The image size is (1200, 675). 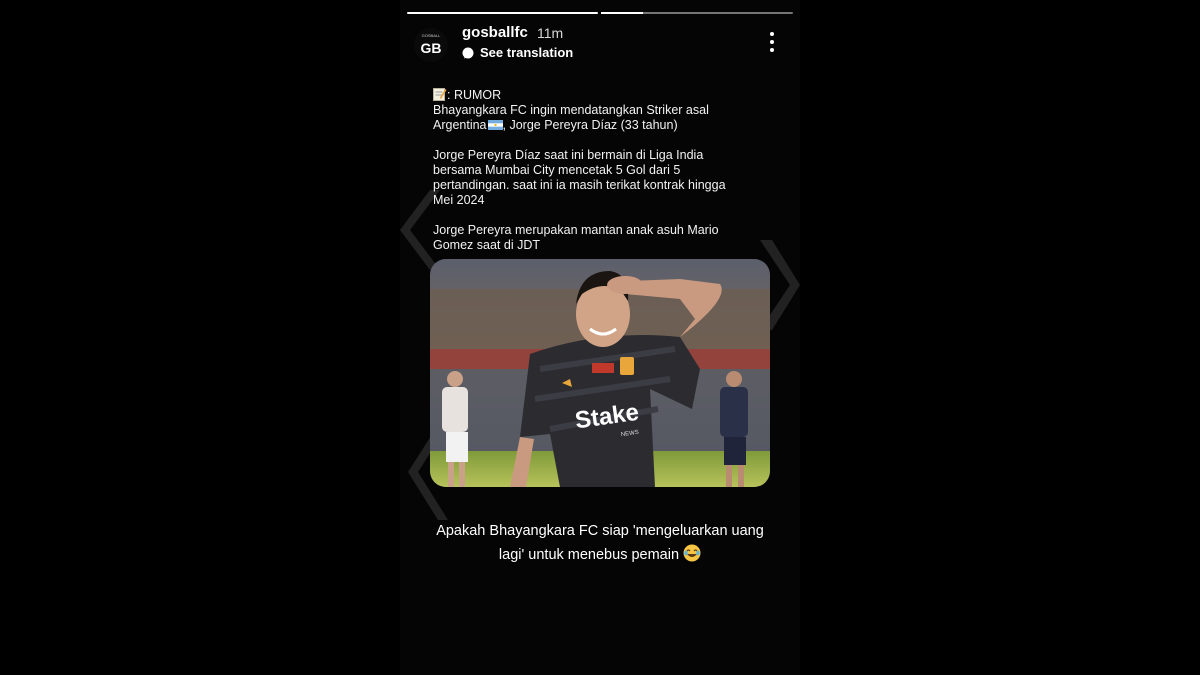 What do you see at coordinates (527, 52) in the screenshot?
I see `see-translation-label: See translation` at bounding box center [527, 52].